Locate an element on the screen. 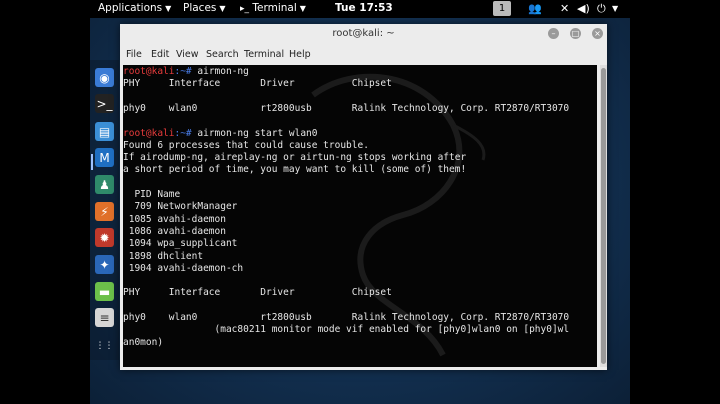  show-apps-icon: ⋮⋮ is located at coordinates (104, 345).